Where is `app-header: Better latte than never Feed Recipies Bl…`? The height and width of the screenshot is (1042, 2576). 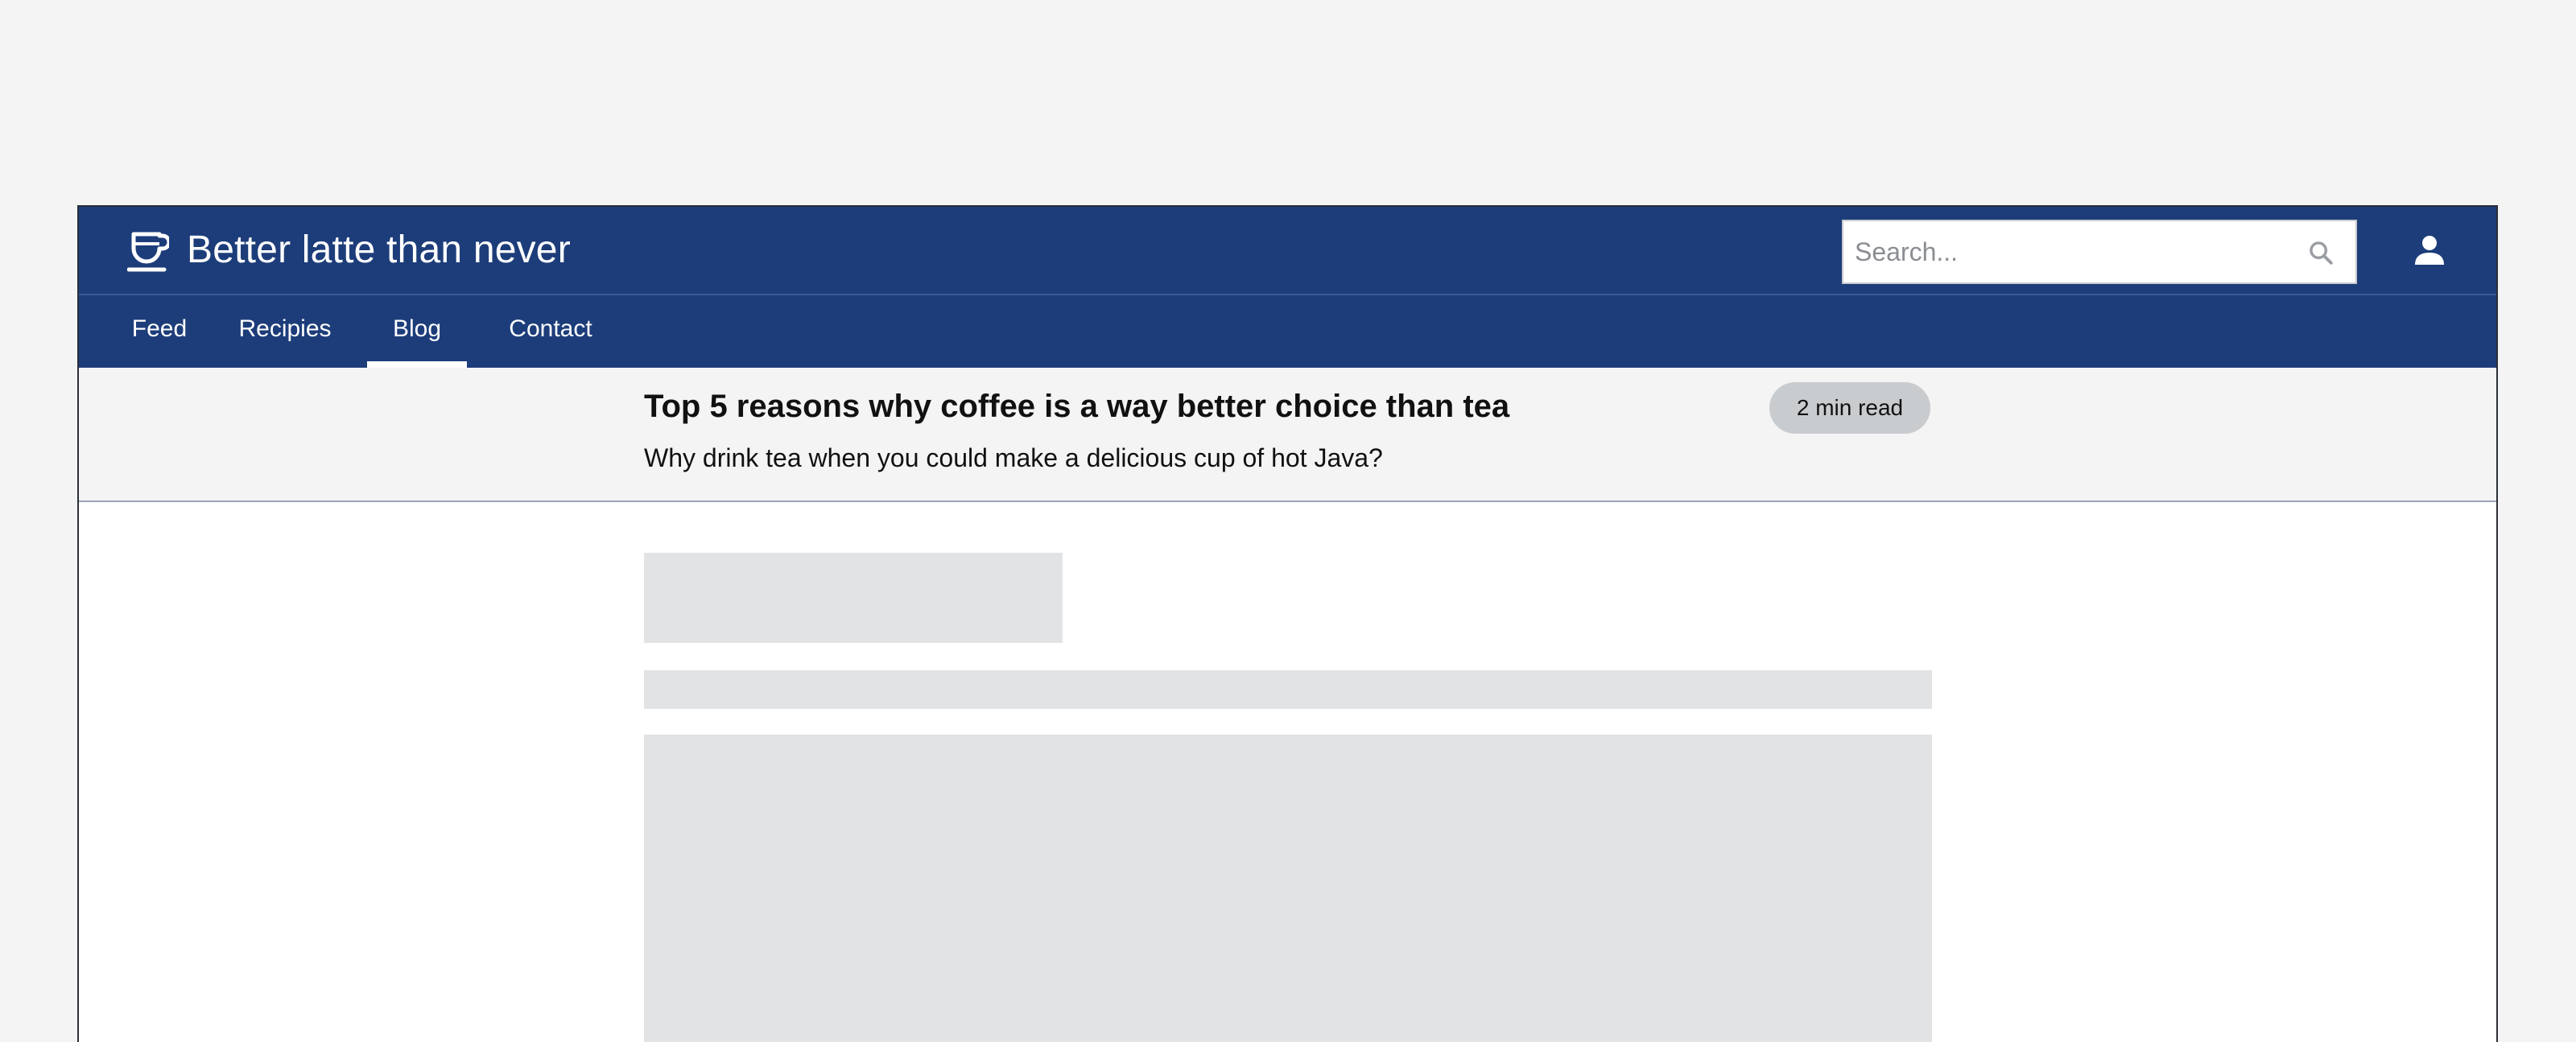
app-header: Better latte than never Feed Recipies Bl… is located at coordinates (1287, 287).